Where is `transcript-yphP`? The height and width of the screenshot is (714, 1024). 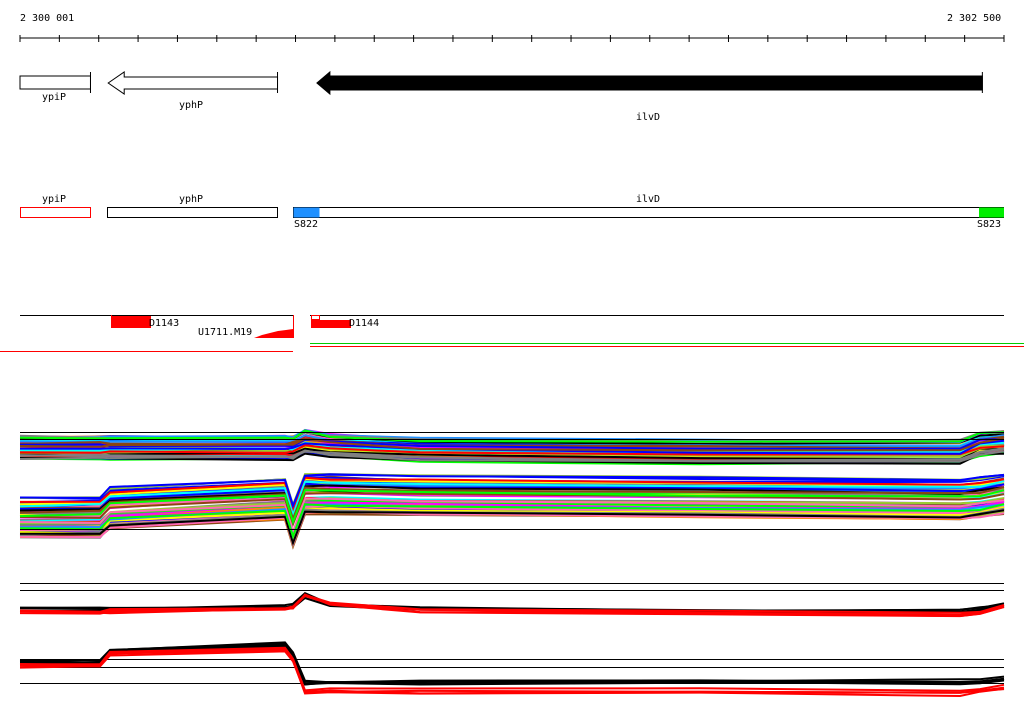
transcript-yphP is located at coordinates (192, 212).